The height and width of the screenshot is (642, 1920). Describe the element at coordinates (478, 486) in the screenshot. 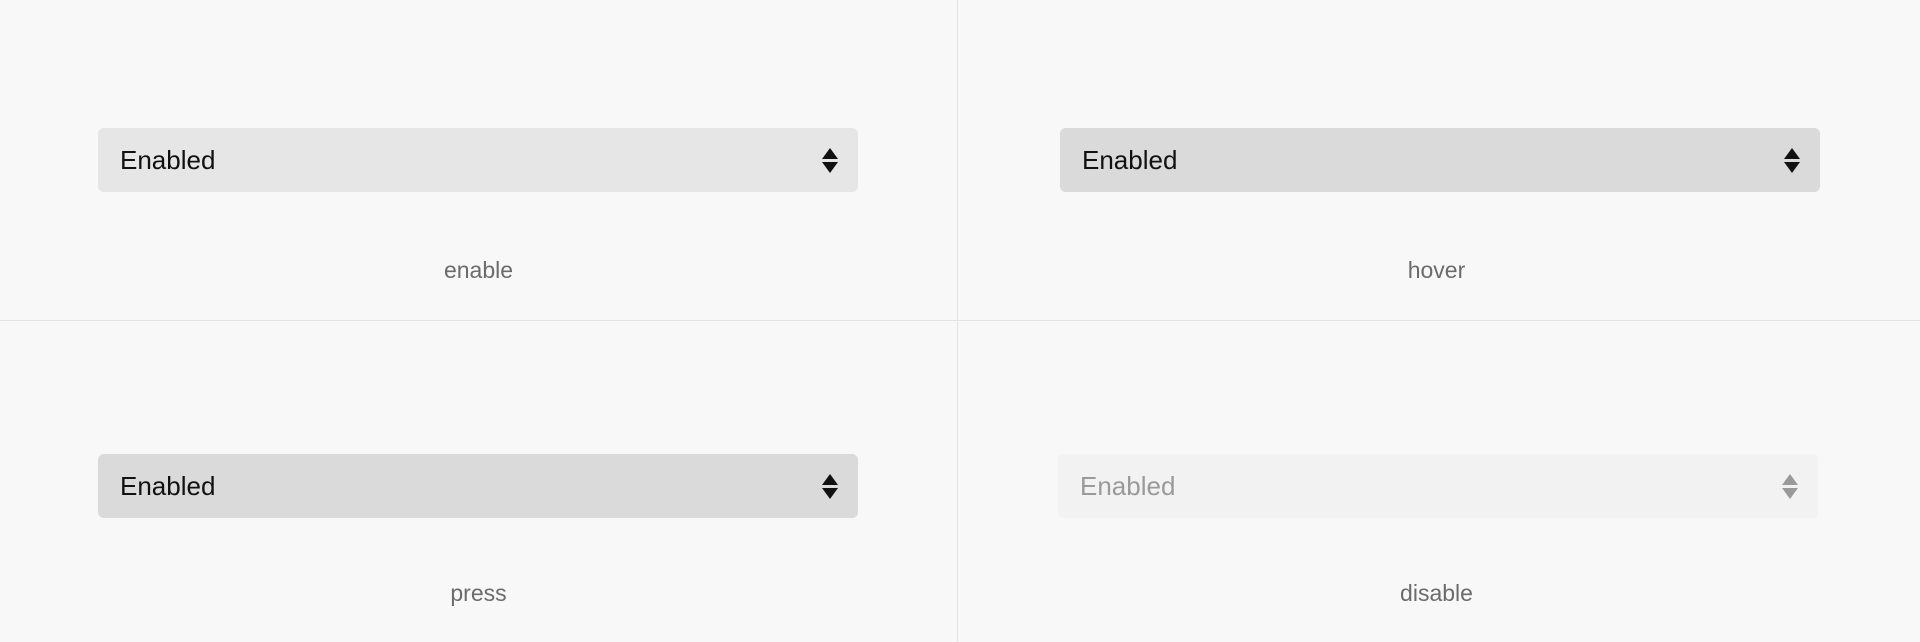

I see `select-press: Enabled` at that location.